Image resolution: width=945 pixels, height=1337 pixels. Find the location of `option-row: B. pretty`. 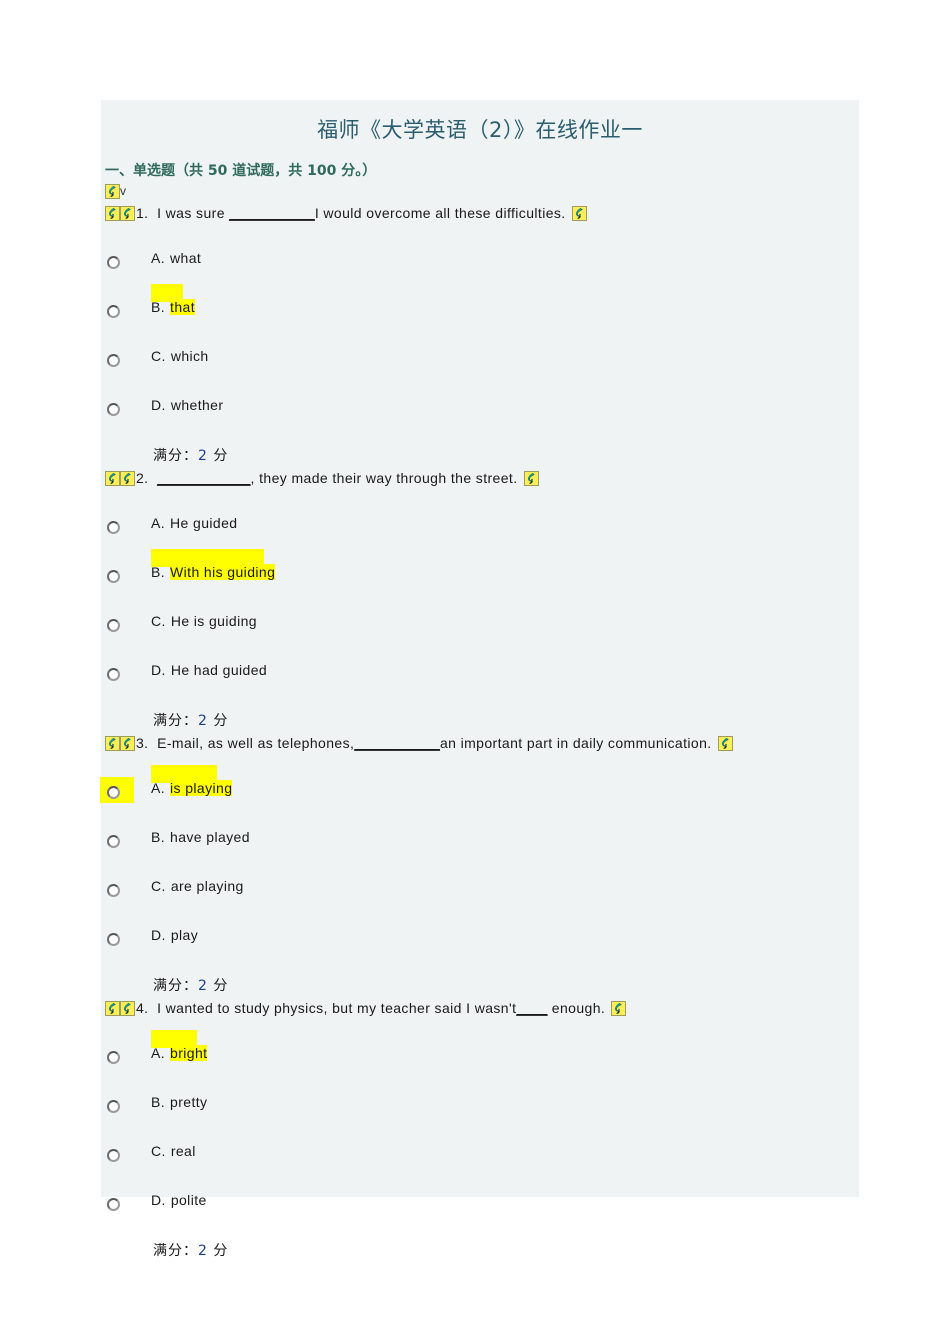

option-row: B. pretty is located at coordinates (483, 1113).